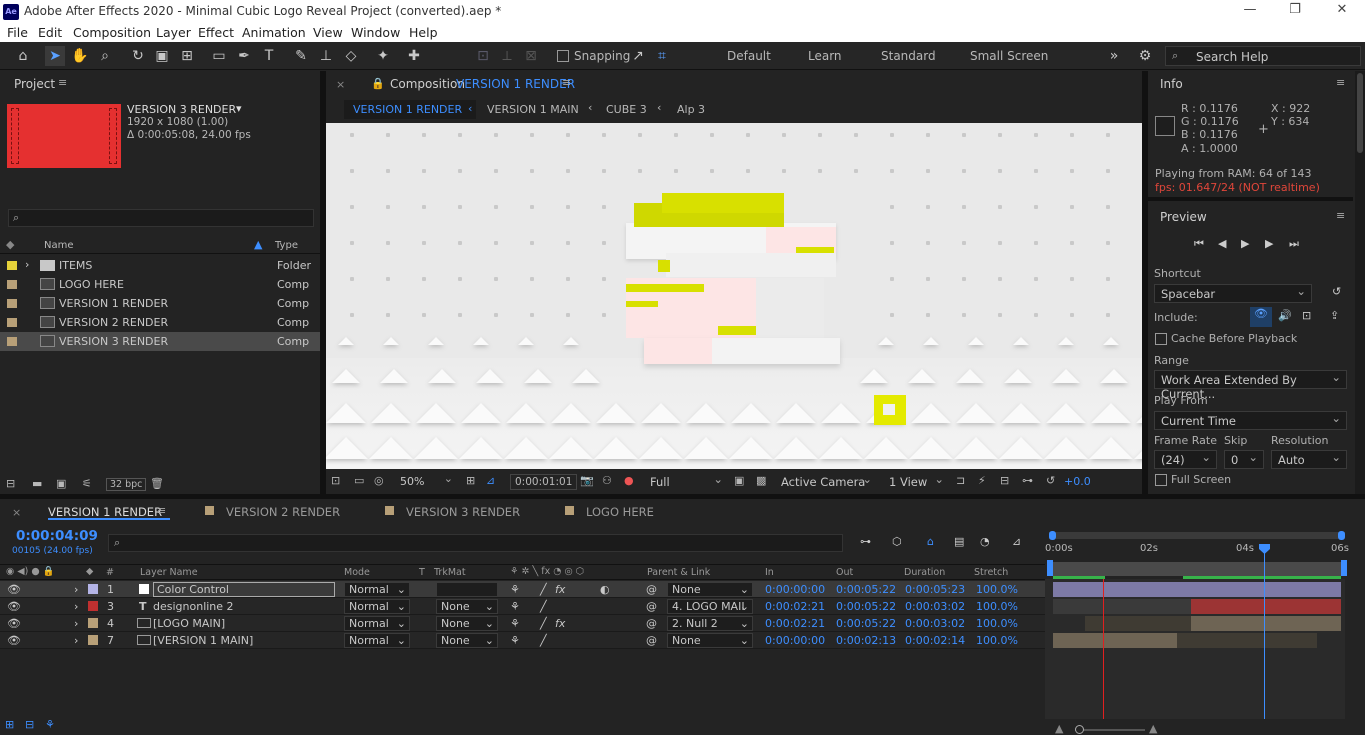  What do you see at coordinates (244, 589) in the screenshot?
I see `layer-name: Color Control` at bounding box center [244, 589].